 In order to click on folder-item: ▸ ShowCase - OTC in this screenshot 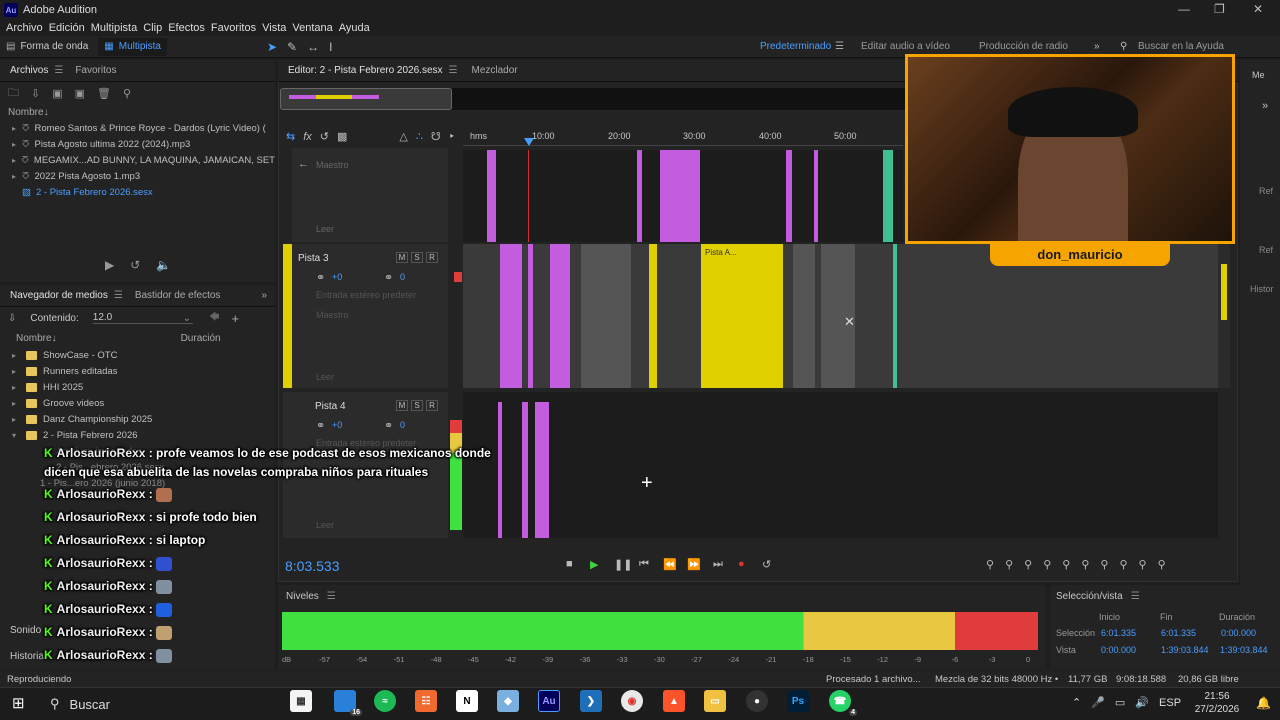, I will do `click(137, 355)`.